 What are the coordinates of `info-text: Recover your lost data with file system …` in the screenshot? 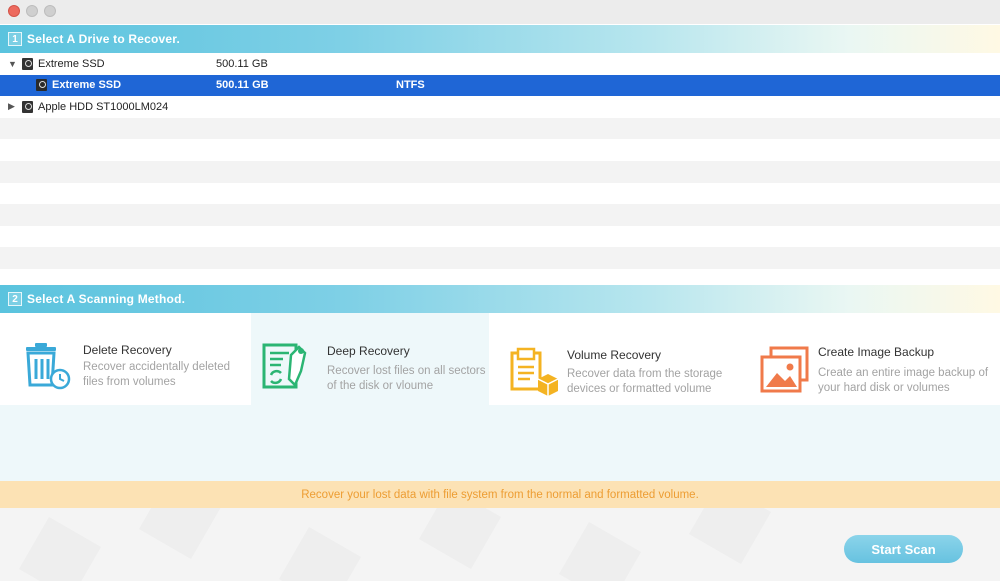 It's located at (500, 494).